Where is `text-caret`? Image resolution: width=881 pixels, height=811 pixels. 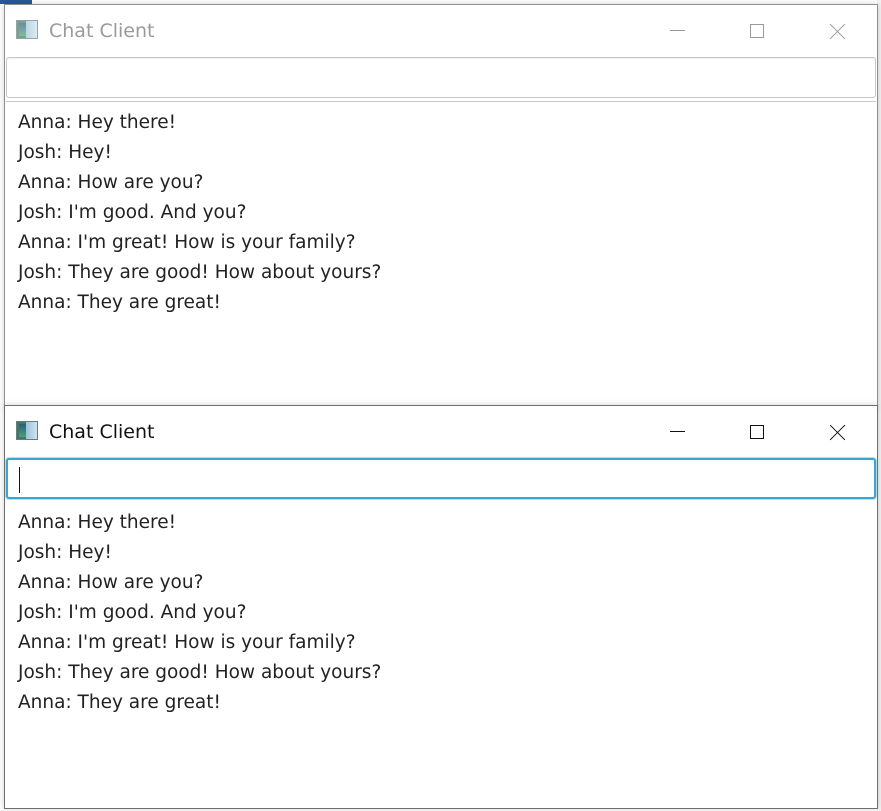 text-caret is located at coordinates (19, 480).